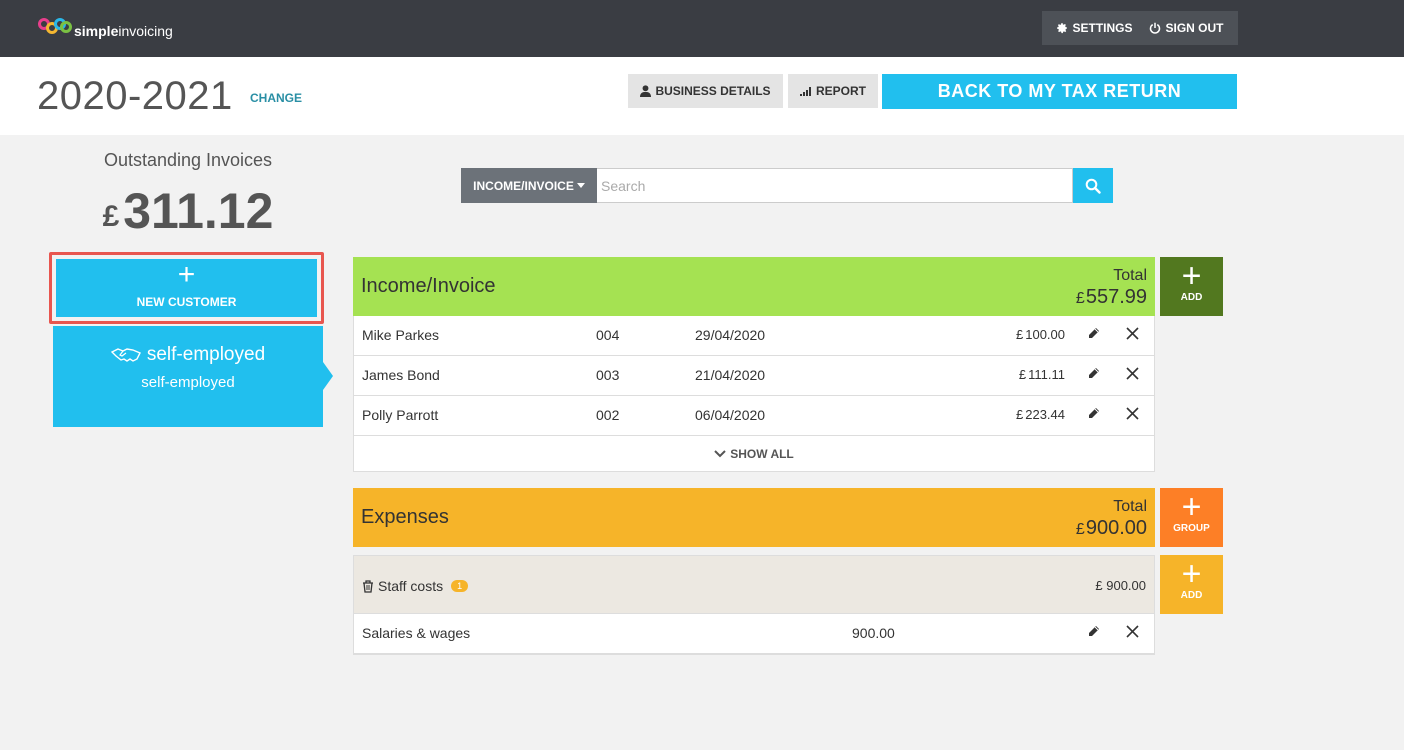 The image size is (1404, 750). I want to click on business-details-label: BUSINESS DETAILS, so click(713, 91).